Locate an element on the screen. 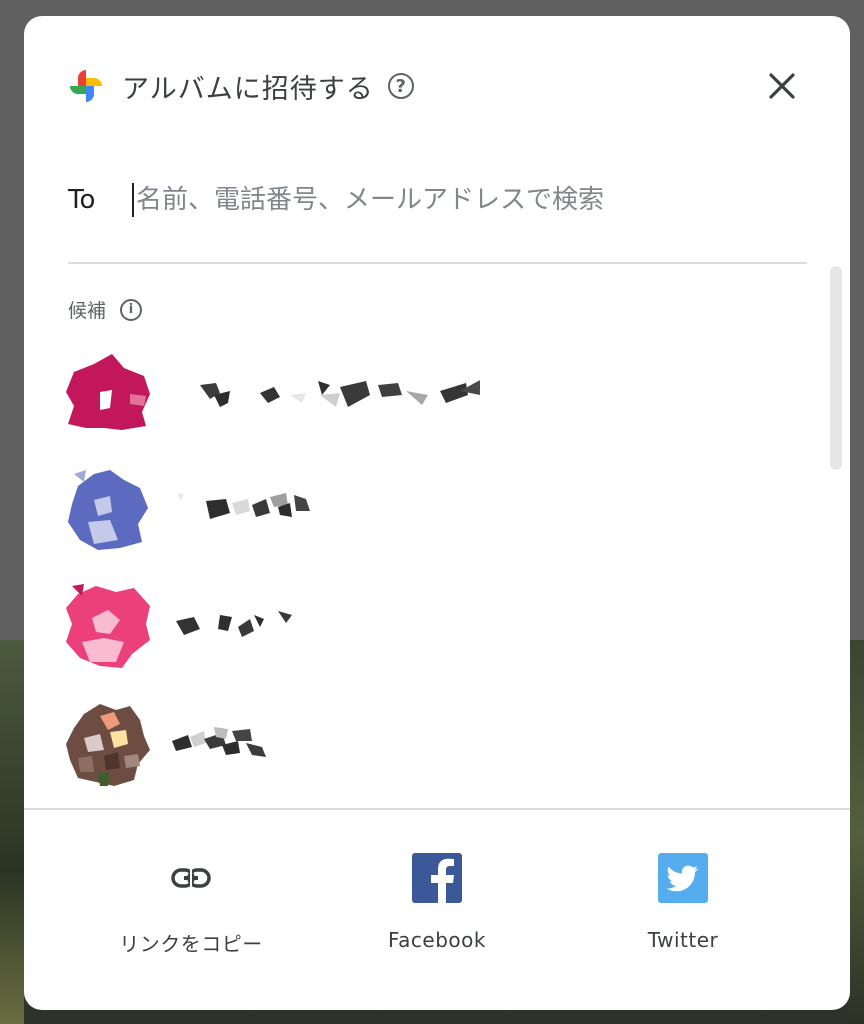  dialog-header: アルバムに招待する ? is located at coordinates (241, 86).